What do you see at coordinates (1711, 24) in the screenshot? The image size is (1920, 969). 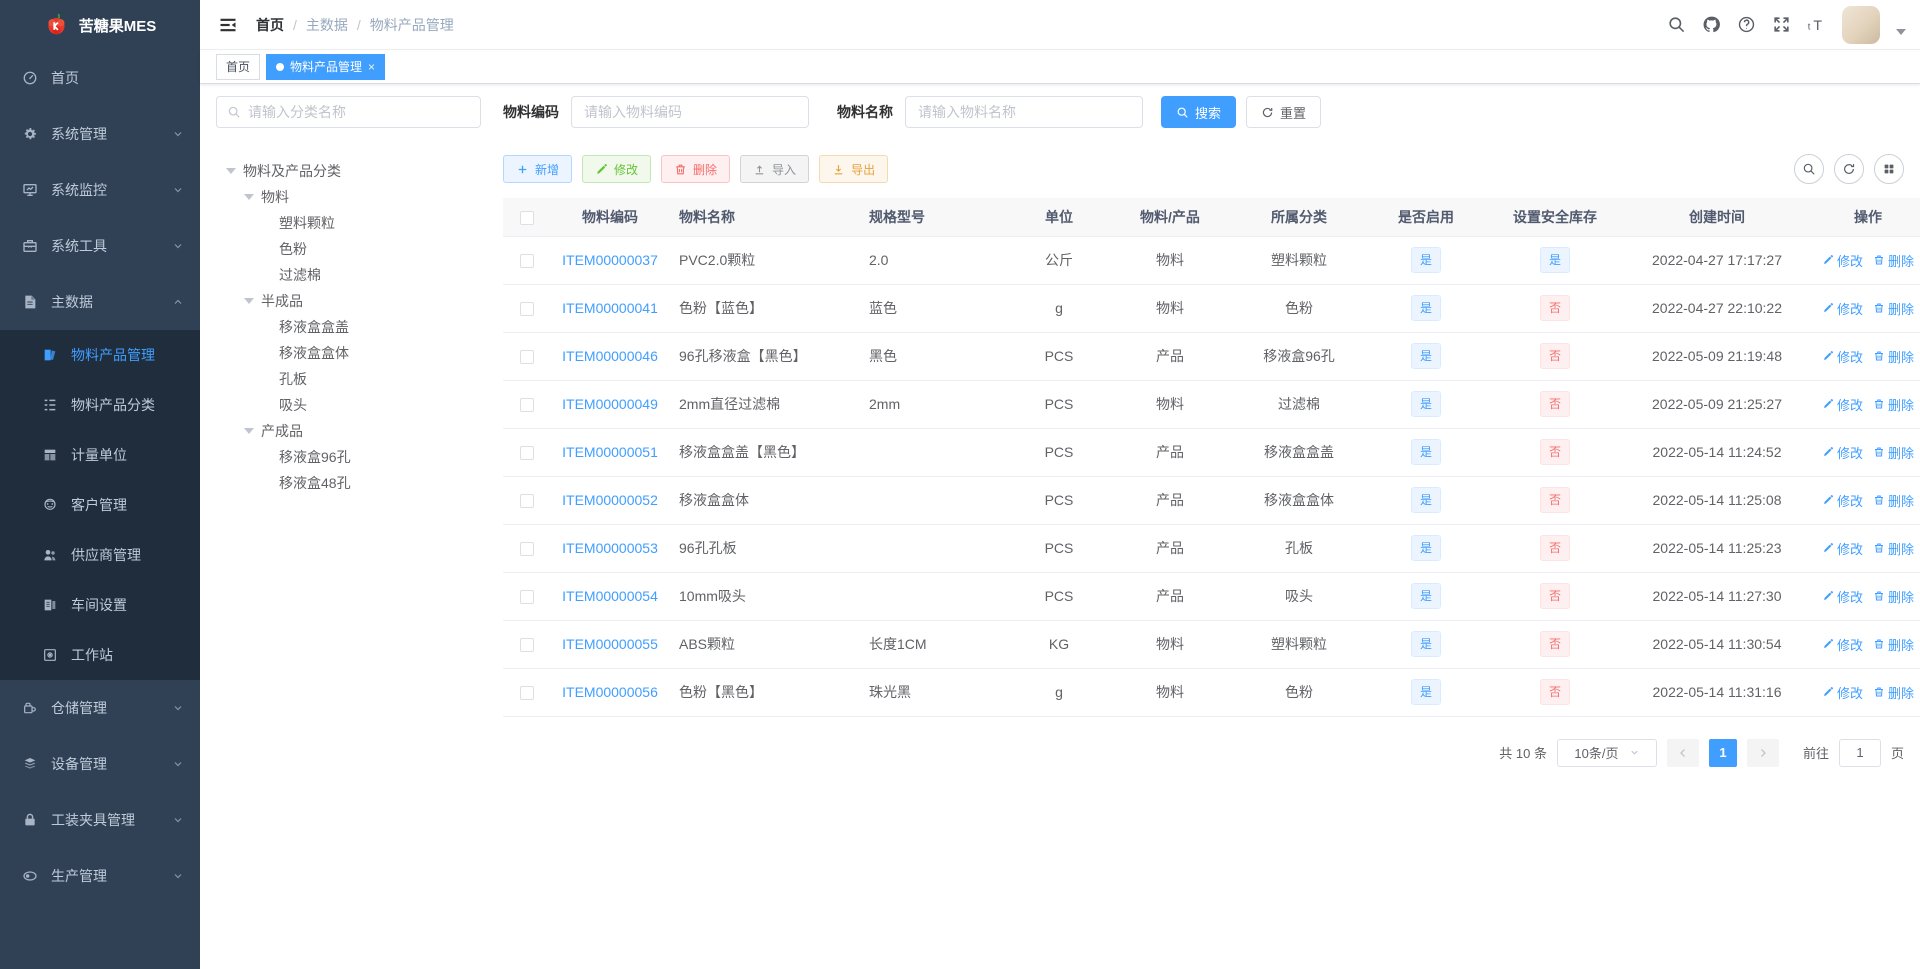 I see `github-icon` at bounding box center [1711, 24].